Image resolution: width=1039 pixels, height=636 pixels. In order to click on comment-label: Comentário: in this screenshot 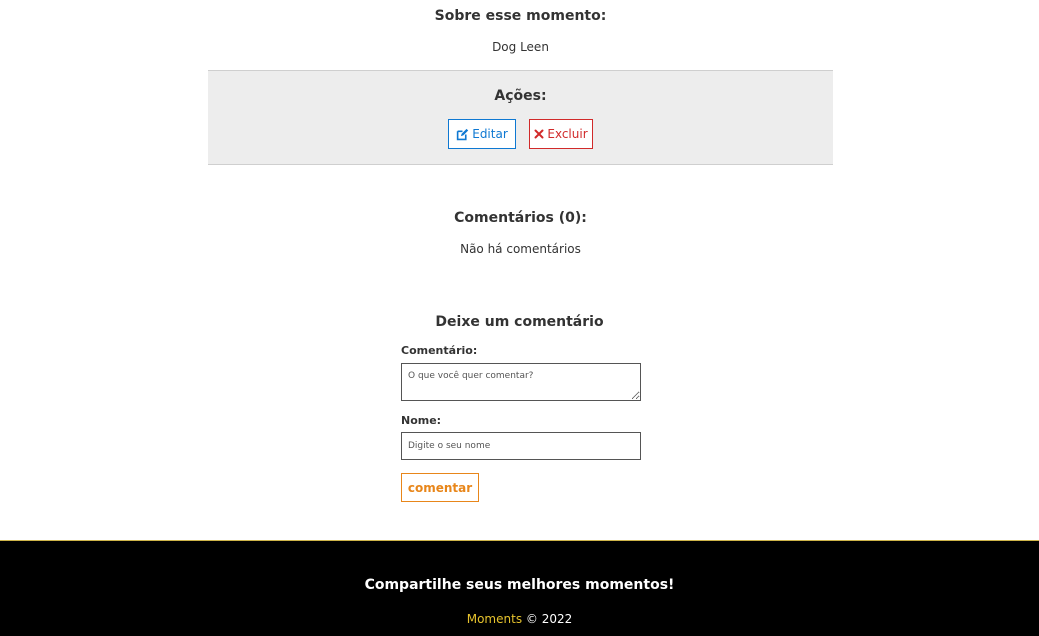, I will do `click(439, 350)`.